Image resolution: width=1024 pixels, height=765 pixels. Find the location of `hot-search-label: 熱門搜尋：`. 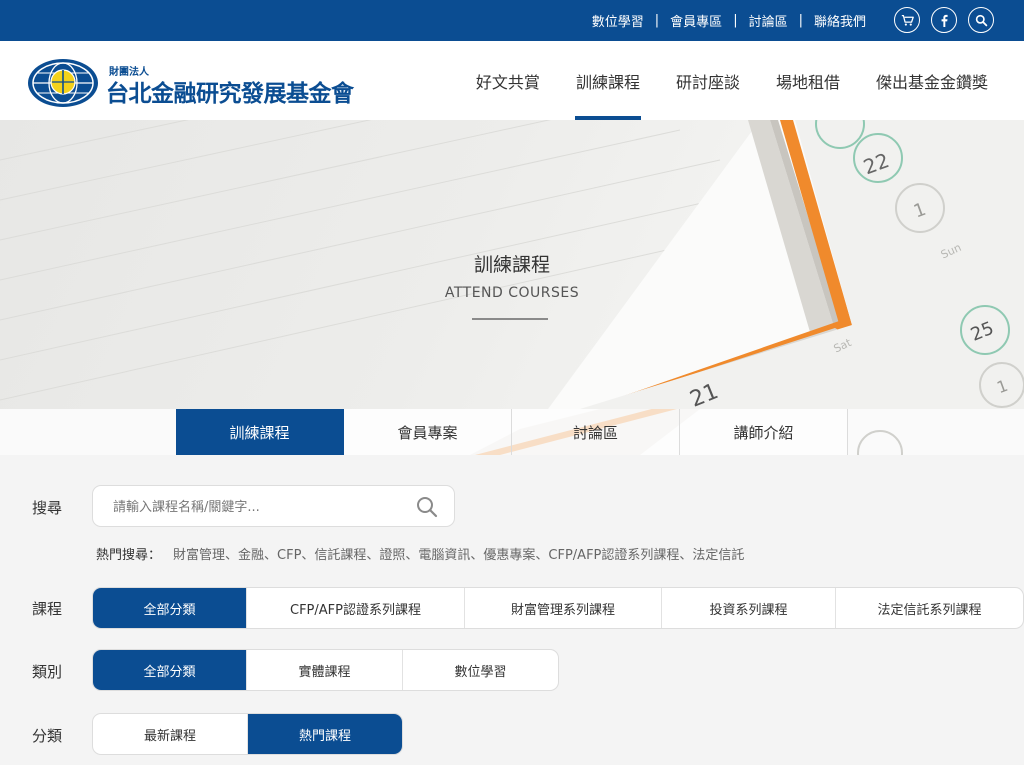

hot-search-label: 熱門搜尋： is located at coordinates (129, 555).